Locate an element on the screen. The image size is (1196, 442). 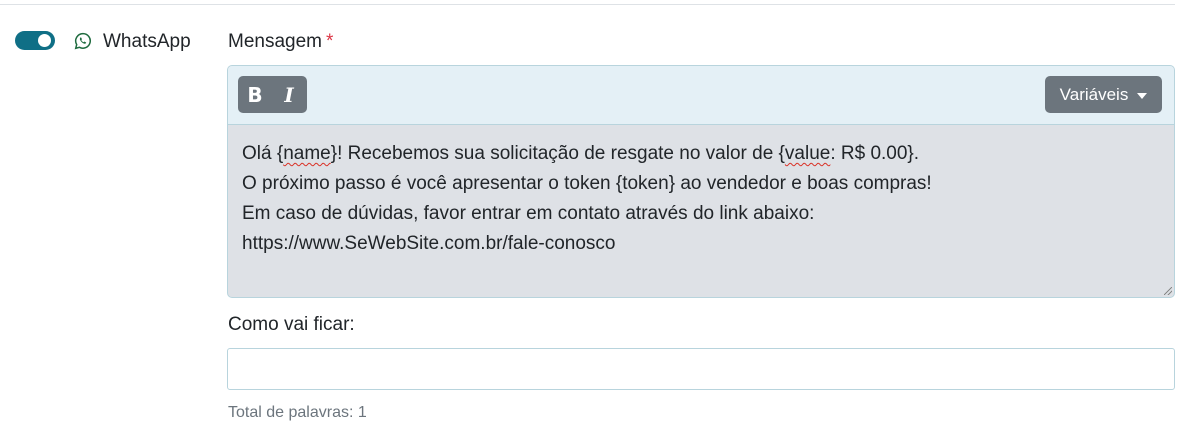
editor-toolbar: B I Variáveis is located at coordinates (701, 95).